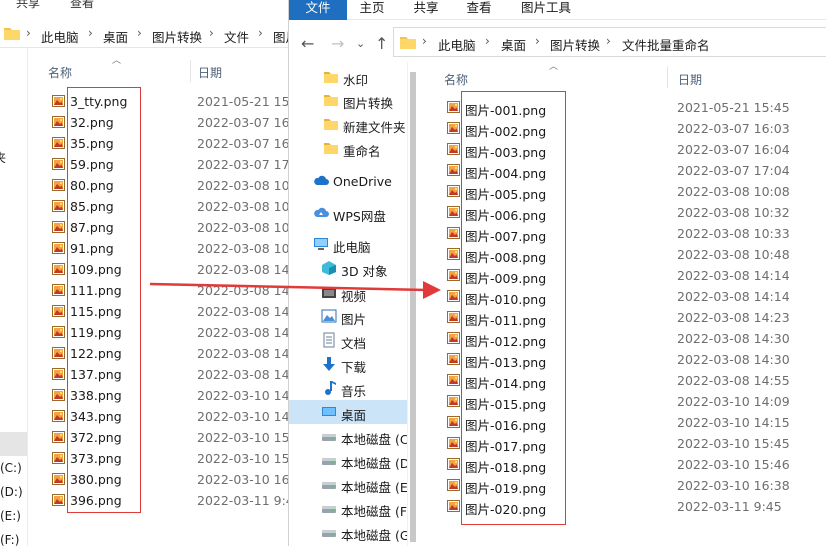 Image resolution: width=826 pixels, height=546 pixels. What do you see at coordinates (348, 181) in the screenshot?
I see `nav-item: OneDrive` at bounding box center [348, 181].